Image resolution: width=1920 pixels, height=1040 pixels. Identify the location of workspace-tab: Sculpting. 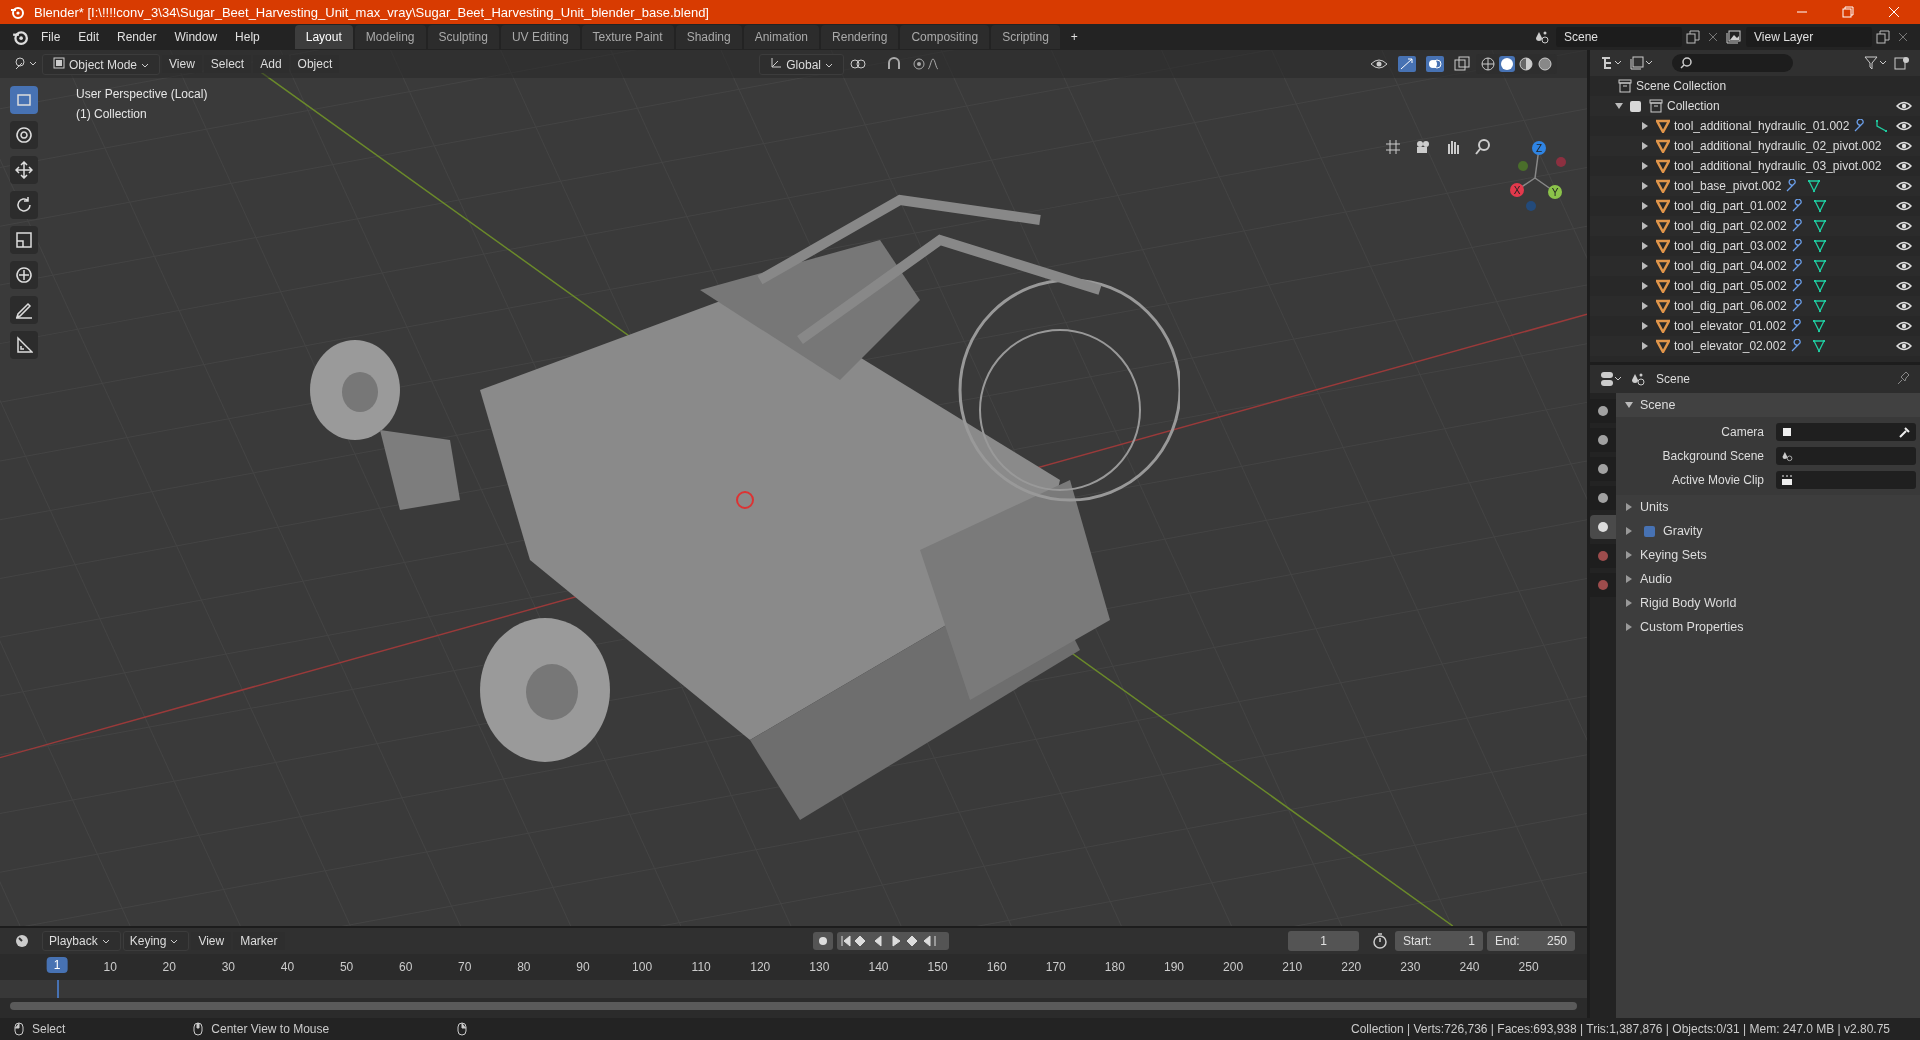
(463, 37).